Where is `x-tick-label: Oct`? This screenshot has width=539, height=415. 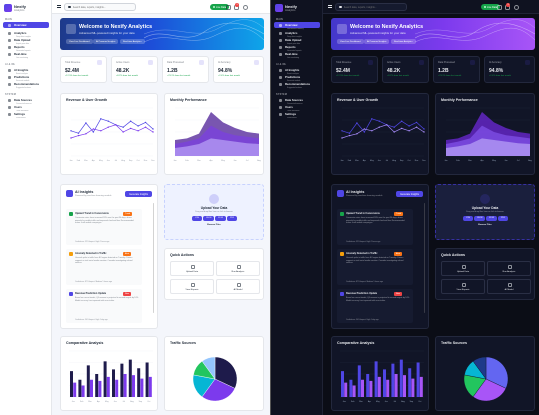
x-tick-label: Oct is located at coordinates (149, 401).